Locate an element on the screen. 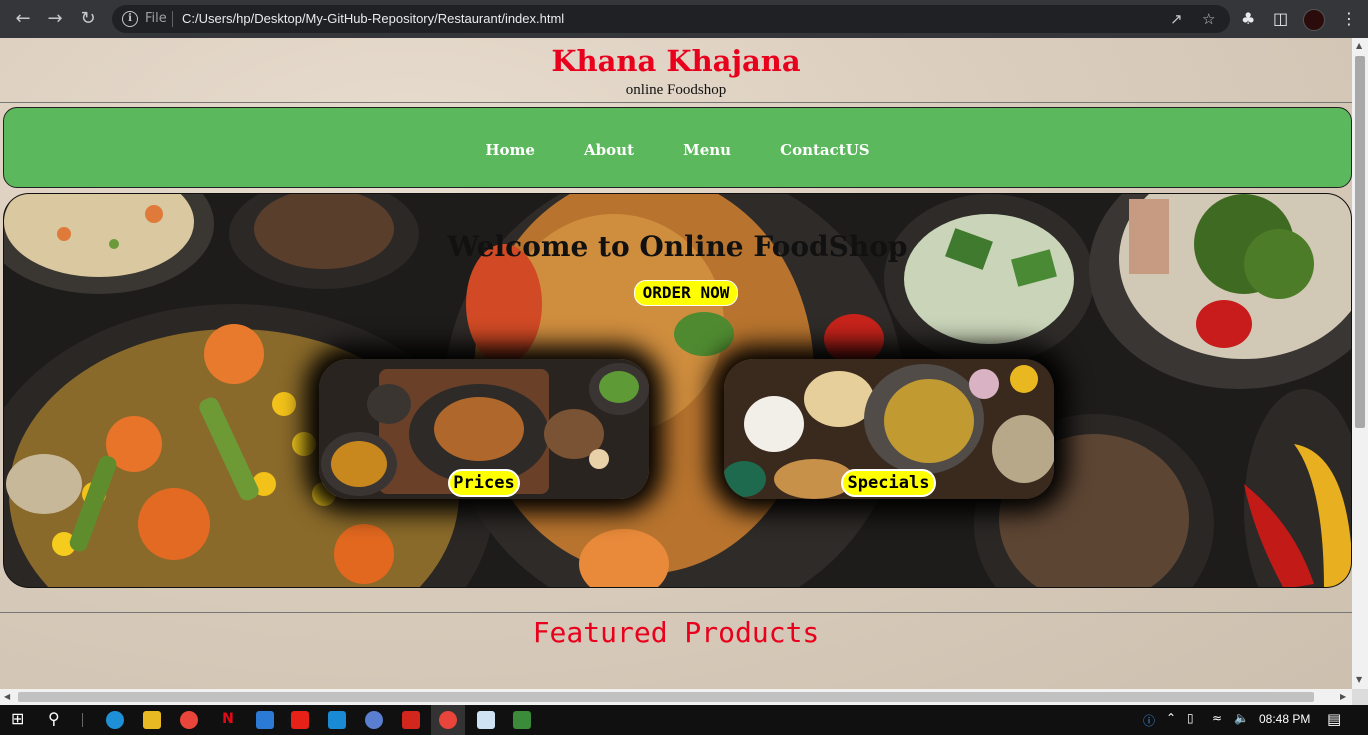 This screenshot has height=735, width=1368. scroll-right-icon: ▶ is located at coordinates (1343, 696).